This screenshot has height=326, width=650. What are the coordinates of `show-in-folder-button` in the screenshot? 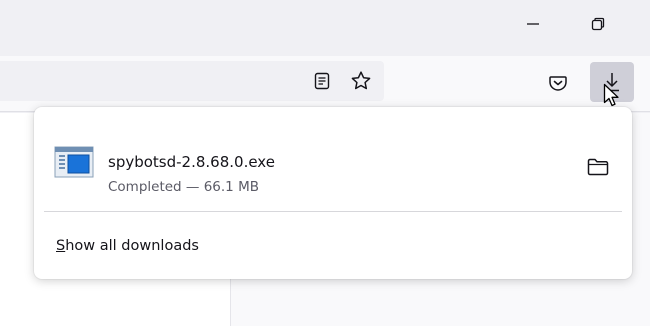 It's located at (598, 167).